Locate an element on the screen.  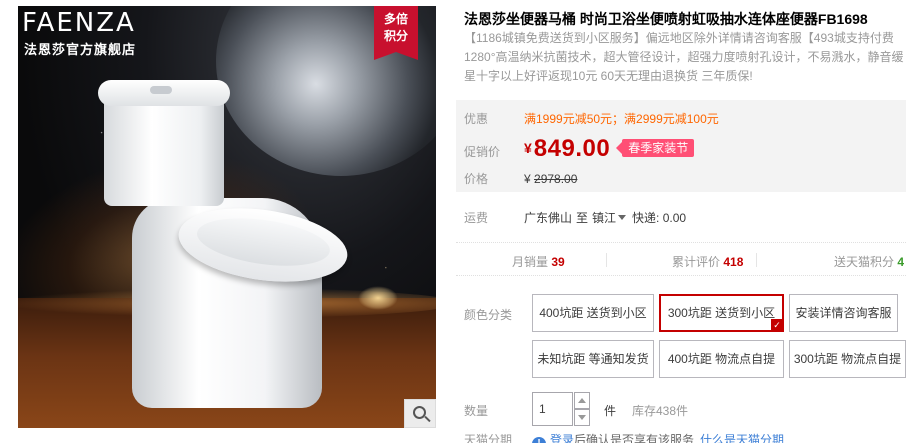
info-icon: ! is located at coordinates (539, 440).